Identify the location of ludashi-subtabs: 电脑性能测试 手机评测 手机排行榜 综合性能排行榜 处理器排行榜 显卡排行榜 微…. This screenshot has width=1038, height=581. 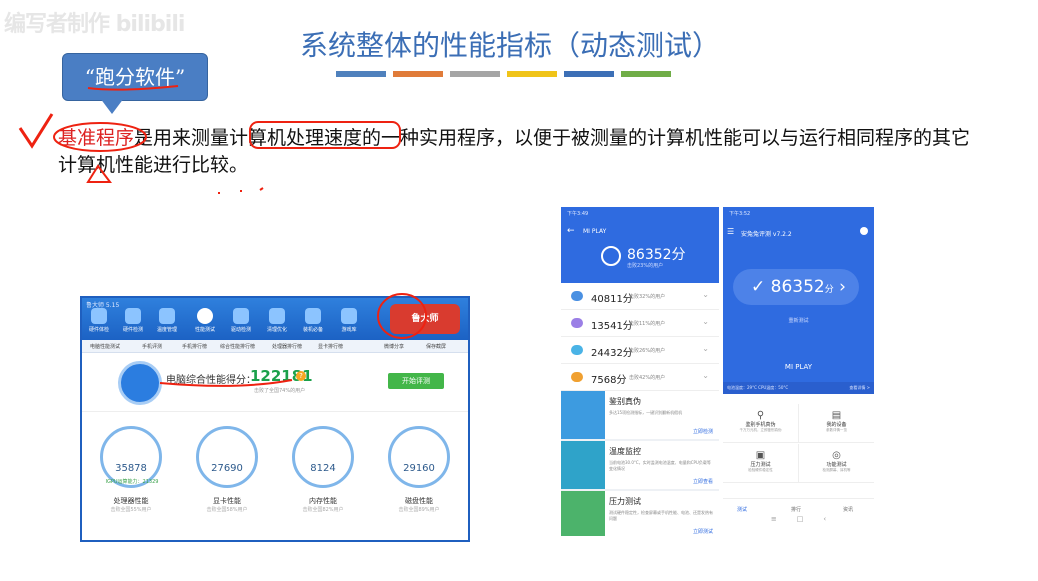
(275, 346).